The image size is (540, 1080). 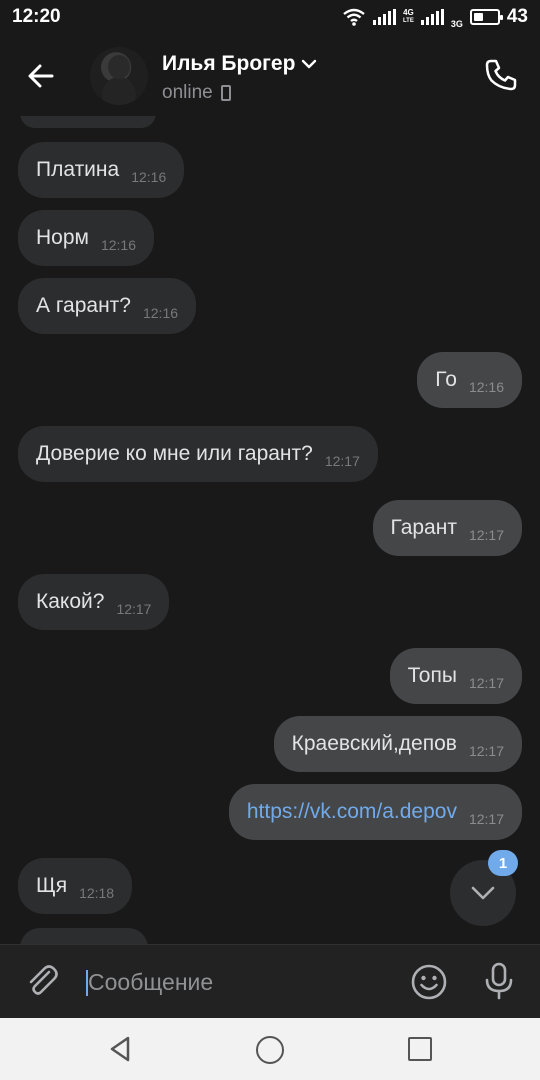 I want to click on message-bubble-outgoing: https://vk.com/a.depov 12:17, so click(x=375, y=812).